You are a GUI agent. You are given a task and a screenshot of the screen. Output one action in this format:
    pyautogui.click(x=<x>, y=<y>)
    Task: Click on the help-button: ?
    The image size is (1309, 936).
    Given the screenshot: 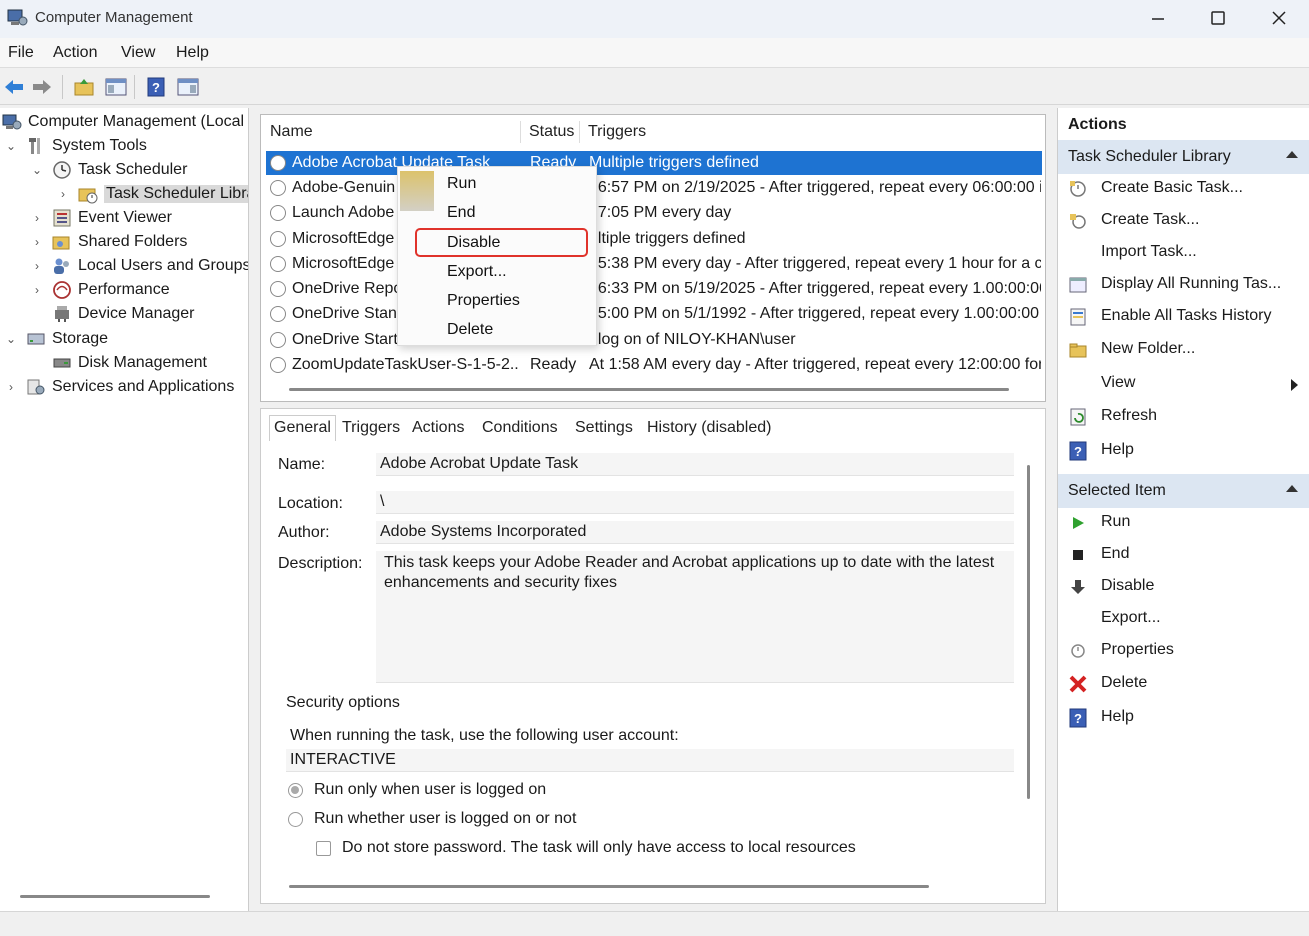 What is the action you would take?
    pyautogui.click(x=156, y=87)
    